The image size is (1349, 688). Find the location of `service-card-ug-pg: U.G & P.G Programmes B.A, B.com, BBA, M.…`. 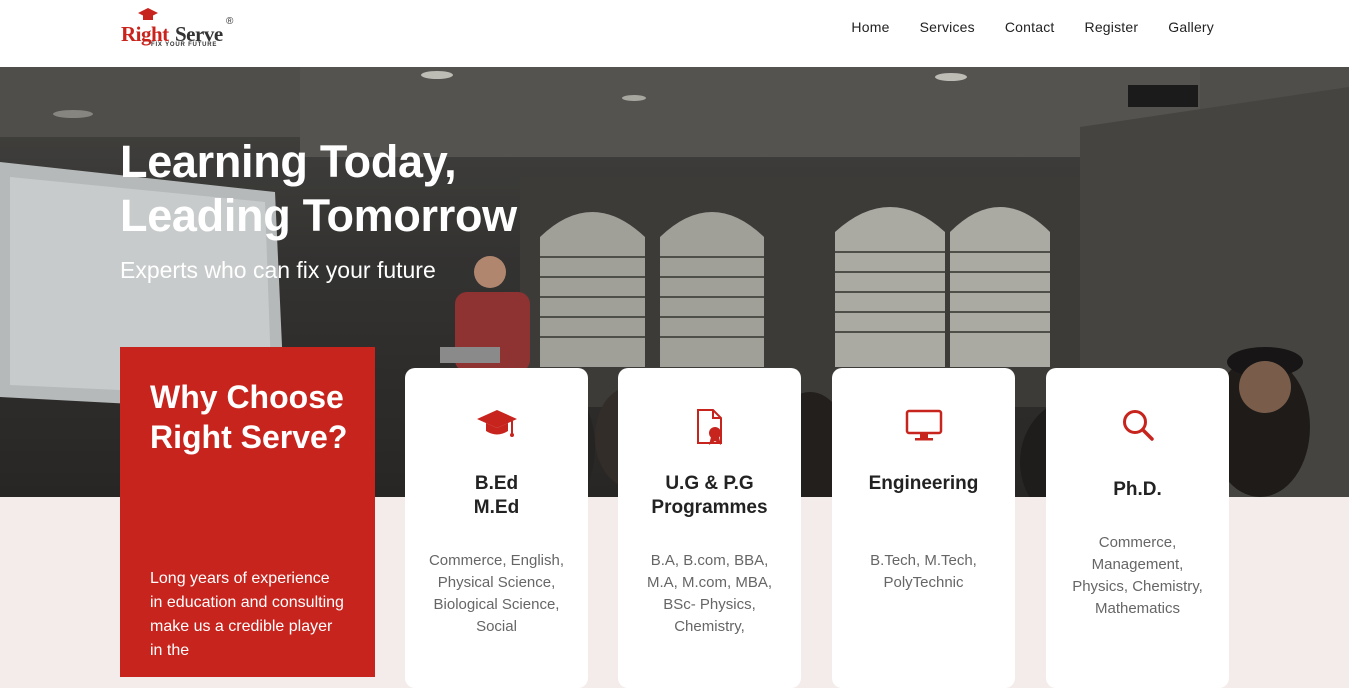

service-card-ug-pg: U.G & P.G Programmes B.A, B.com, BBA, M.… is located at coordinates (709, 528).